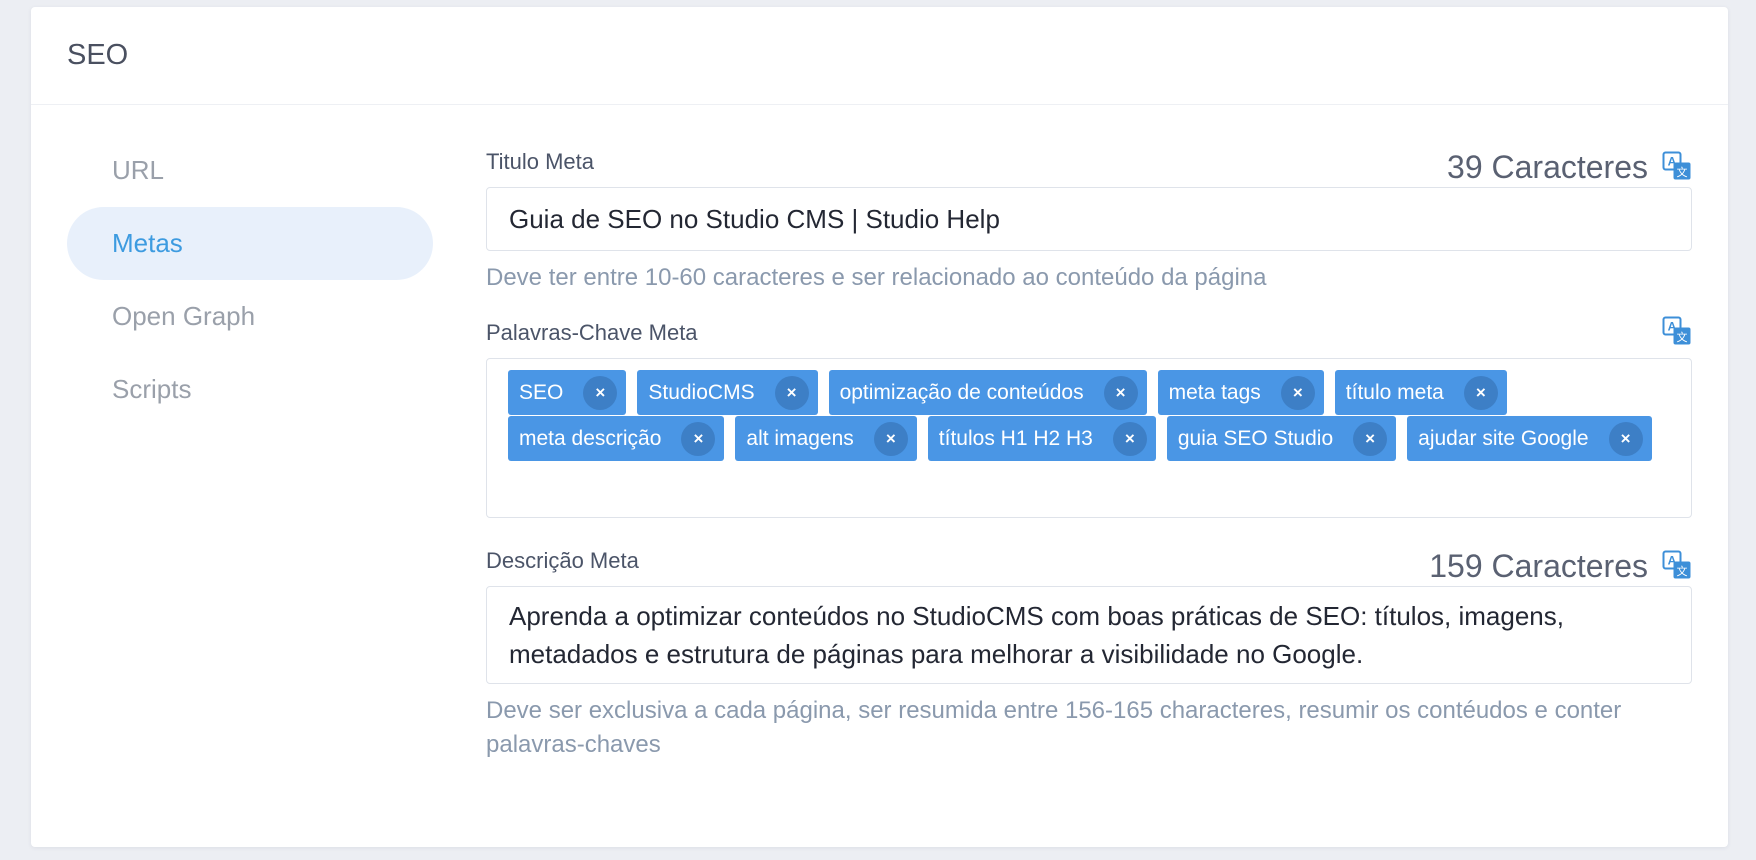  What do you see at coordinates (541, 392) in the screenshot?
I see `keyword-tag-label: SEO` at bounding box center [541, 392].